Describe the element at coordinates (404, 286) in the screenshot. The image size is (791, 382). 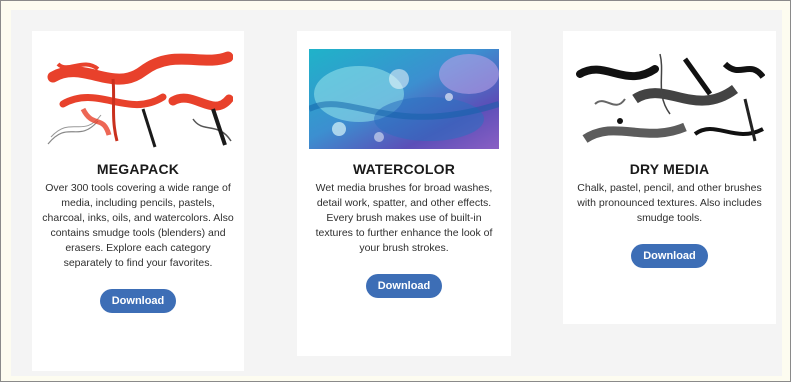
I see `watercolor-download-button: Download` at that location.